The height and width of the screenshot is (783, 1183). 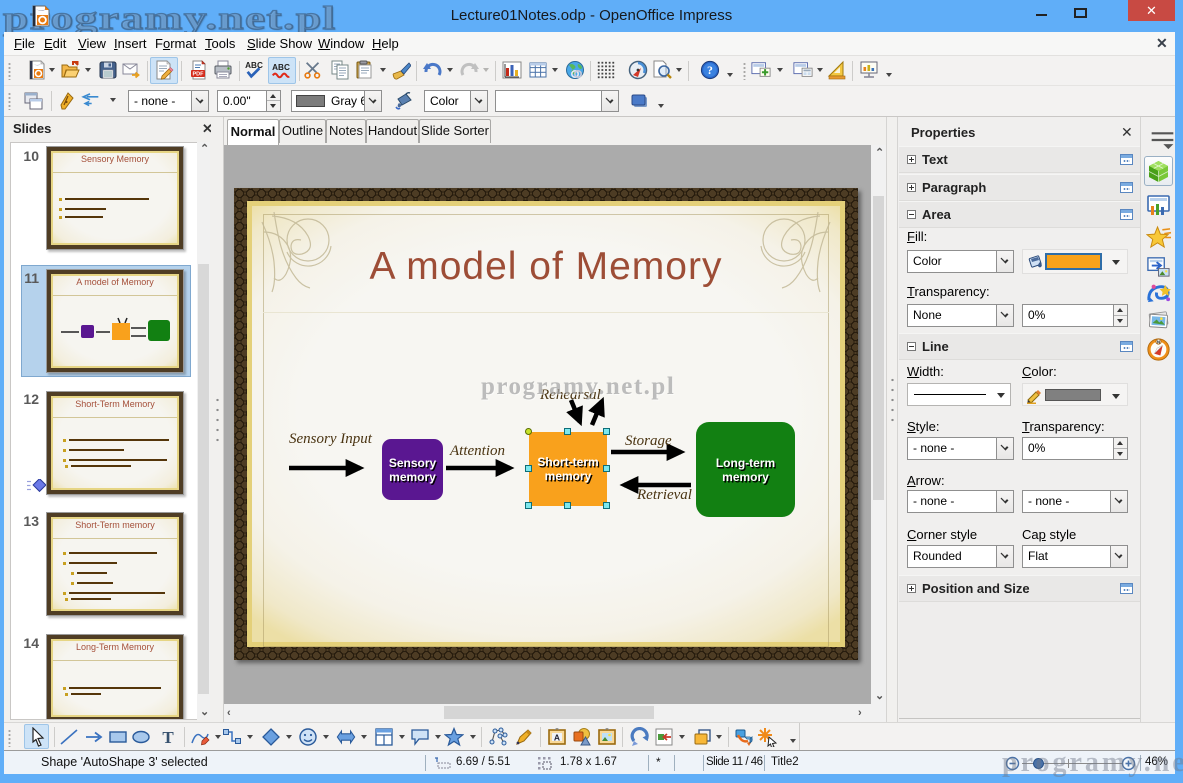 I want to click on svg-text: T, so click(x=168, y=737).